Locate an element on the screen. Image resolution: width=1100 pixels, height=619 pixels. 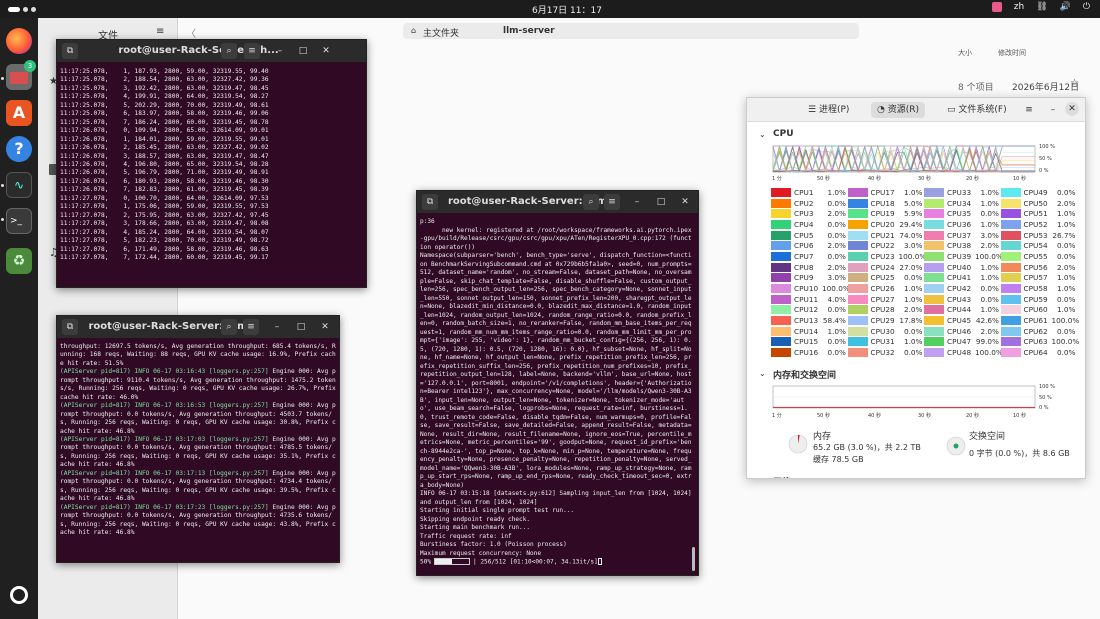
cpu-legend-item: CPU54 0.0% is located at coordinates (1039, 245).